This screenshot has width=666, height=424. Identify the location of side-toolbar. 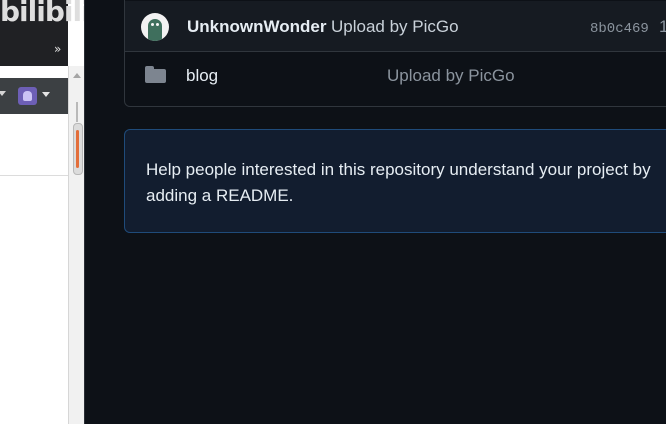
(34, 96).